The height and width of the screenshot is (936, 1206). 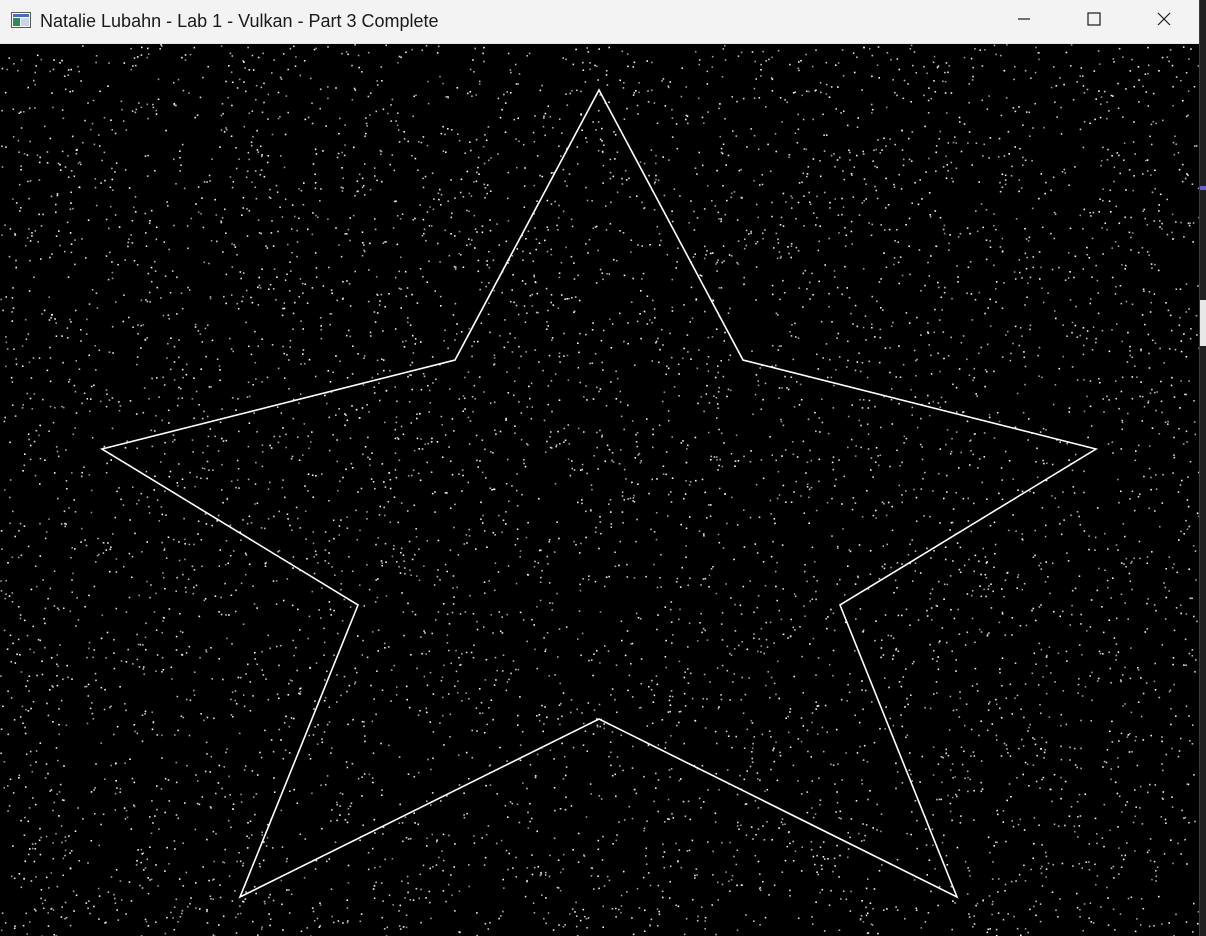 What do you see at coordinates (1203, 323) in the screenshot?
I see `background-highlight-mark` at bounding box center [1203, 323].